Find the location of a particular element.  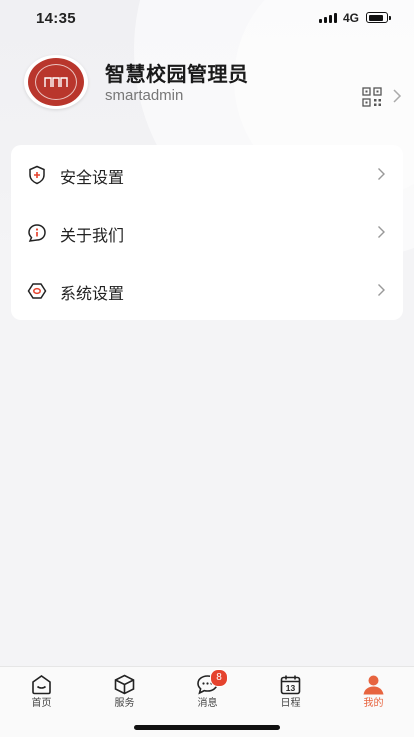

hexagon-settings-icon is located at coordinates (37, 291).